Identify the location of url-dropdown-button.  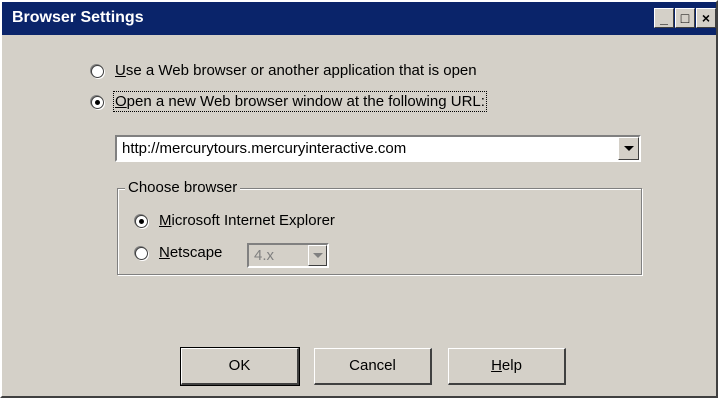
(628, 148).